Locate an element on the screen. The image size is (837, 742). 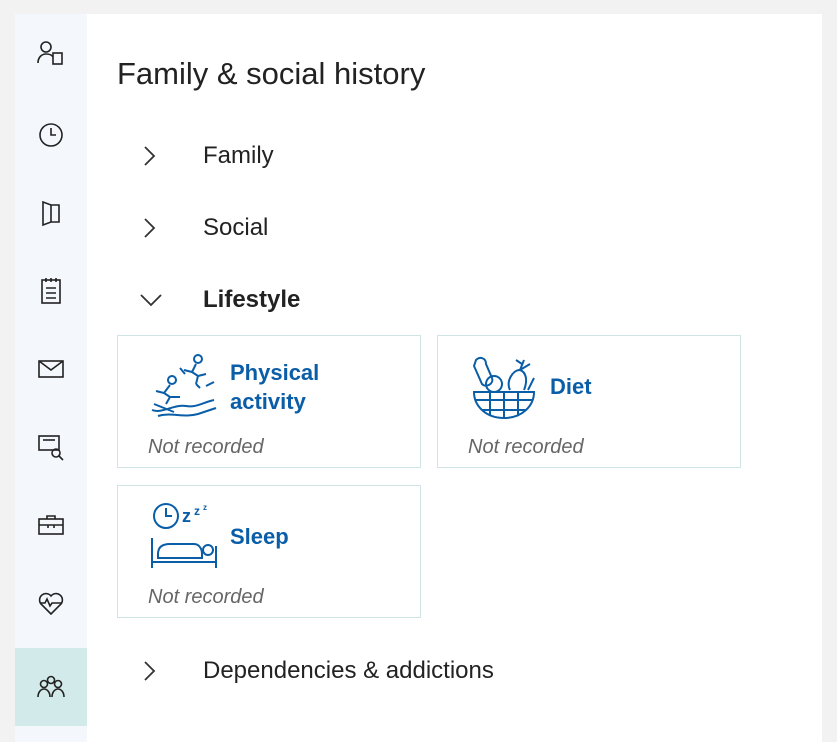
people-group-icon is located at coordinates (51, 686).